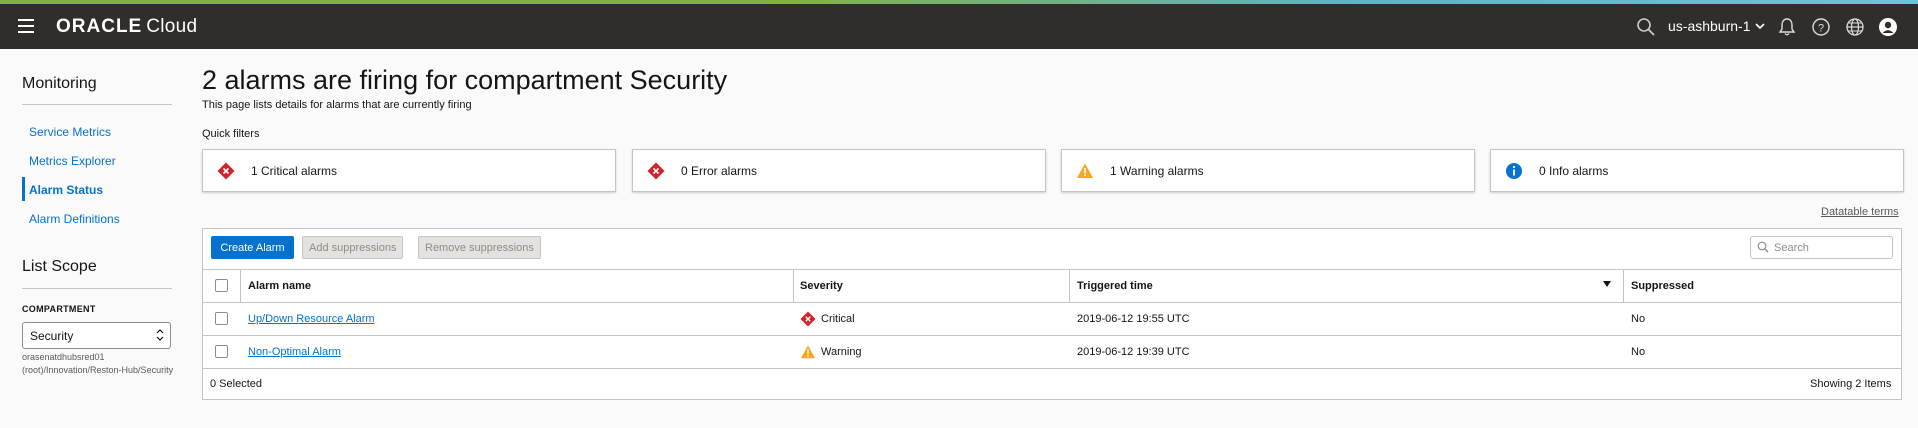 This screenshot has width=1918, height=428. Describe the element at coordinates (1574, 170) in the screenshot. I see `quick-filter-label: 0 Info alarms` at that location.